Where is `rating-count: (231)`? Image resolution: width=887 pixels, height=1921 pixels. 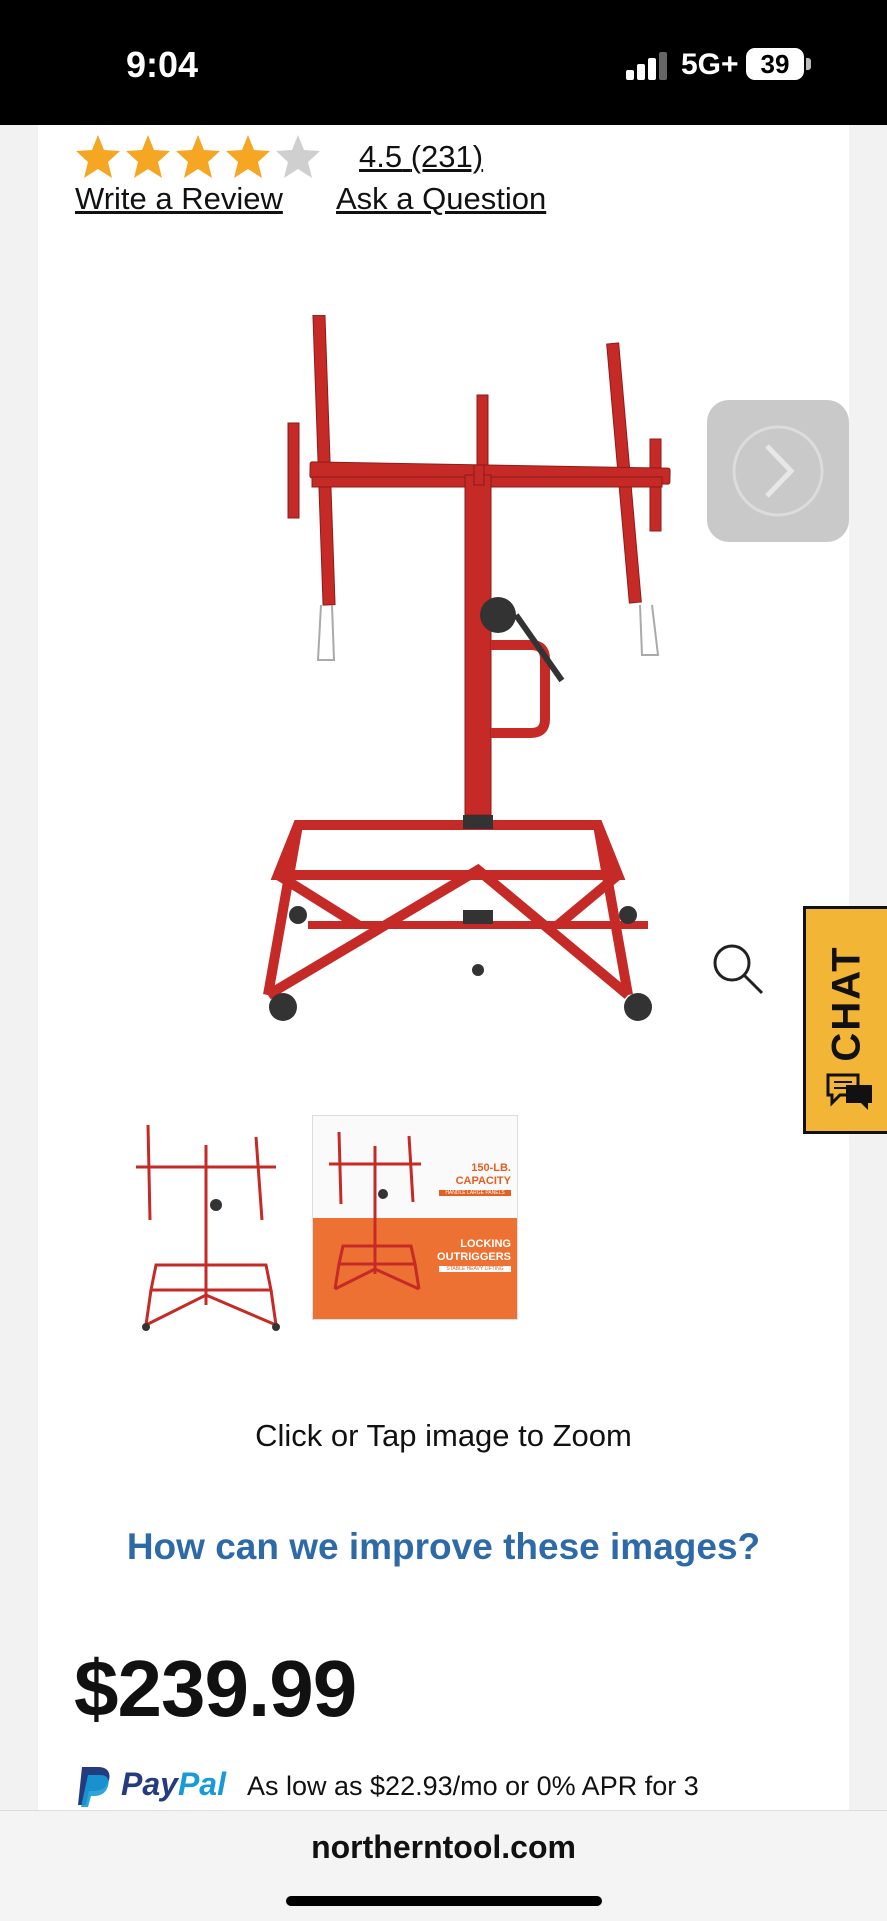 rating-count: (231) is located at coordinates (447, 156).